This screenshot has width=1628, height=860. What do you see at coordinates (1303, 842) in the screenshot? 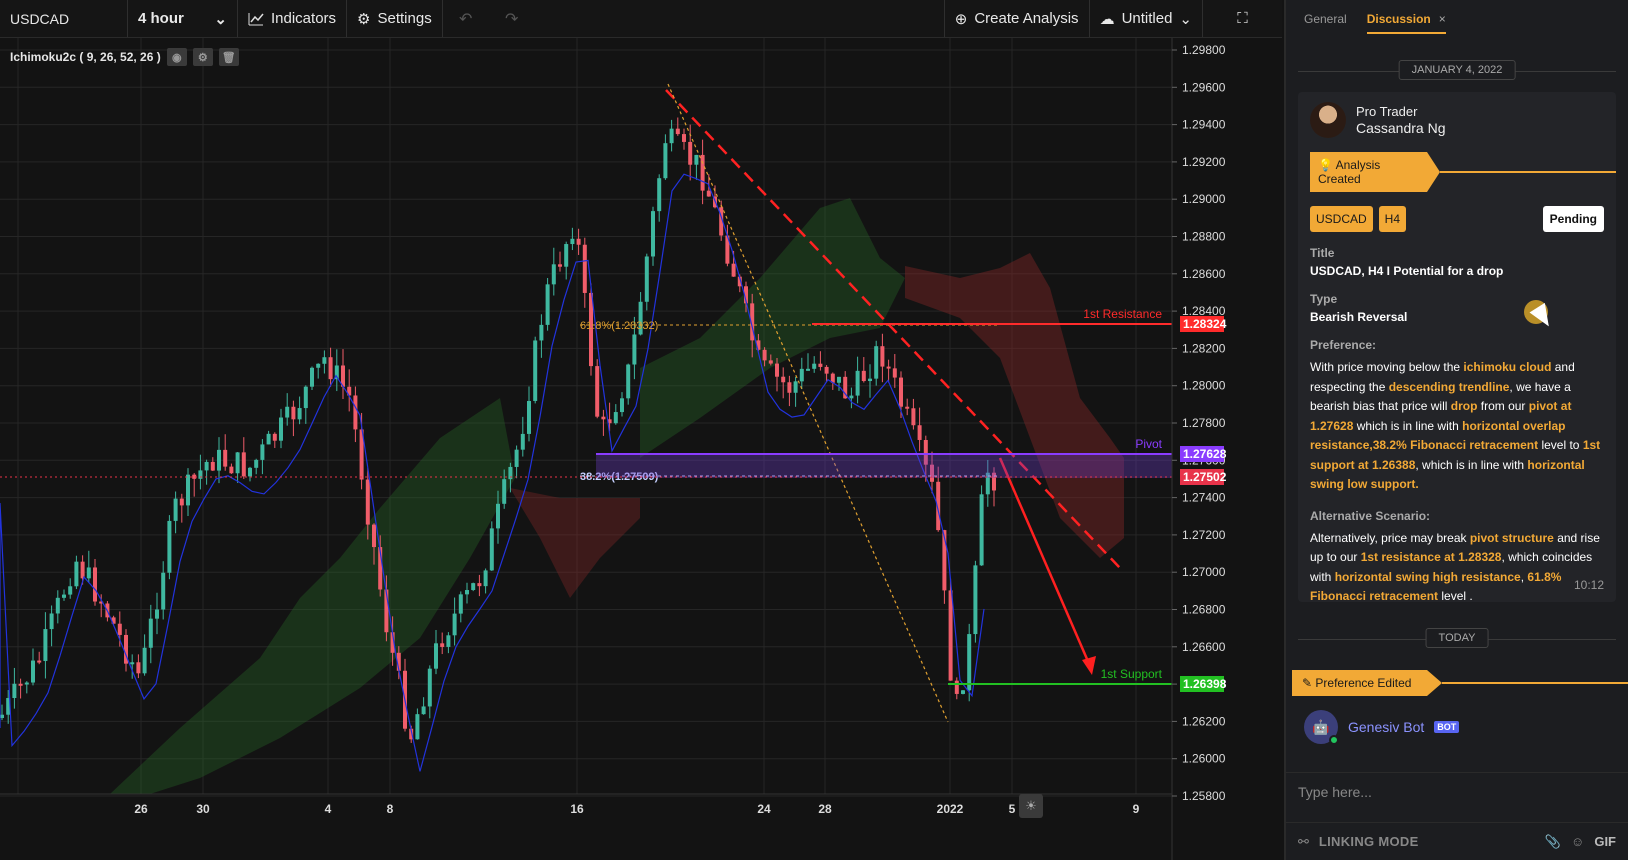
I see `link-icon: ⚯` at bounding box center [1303, 842].